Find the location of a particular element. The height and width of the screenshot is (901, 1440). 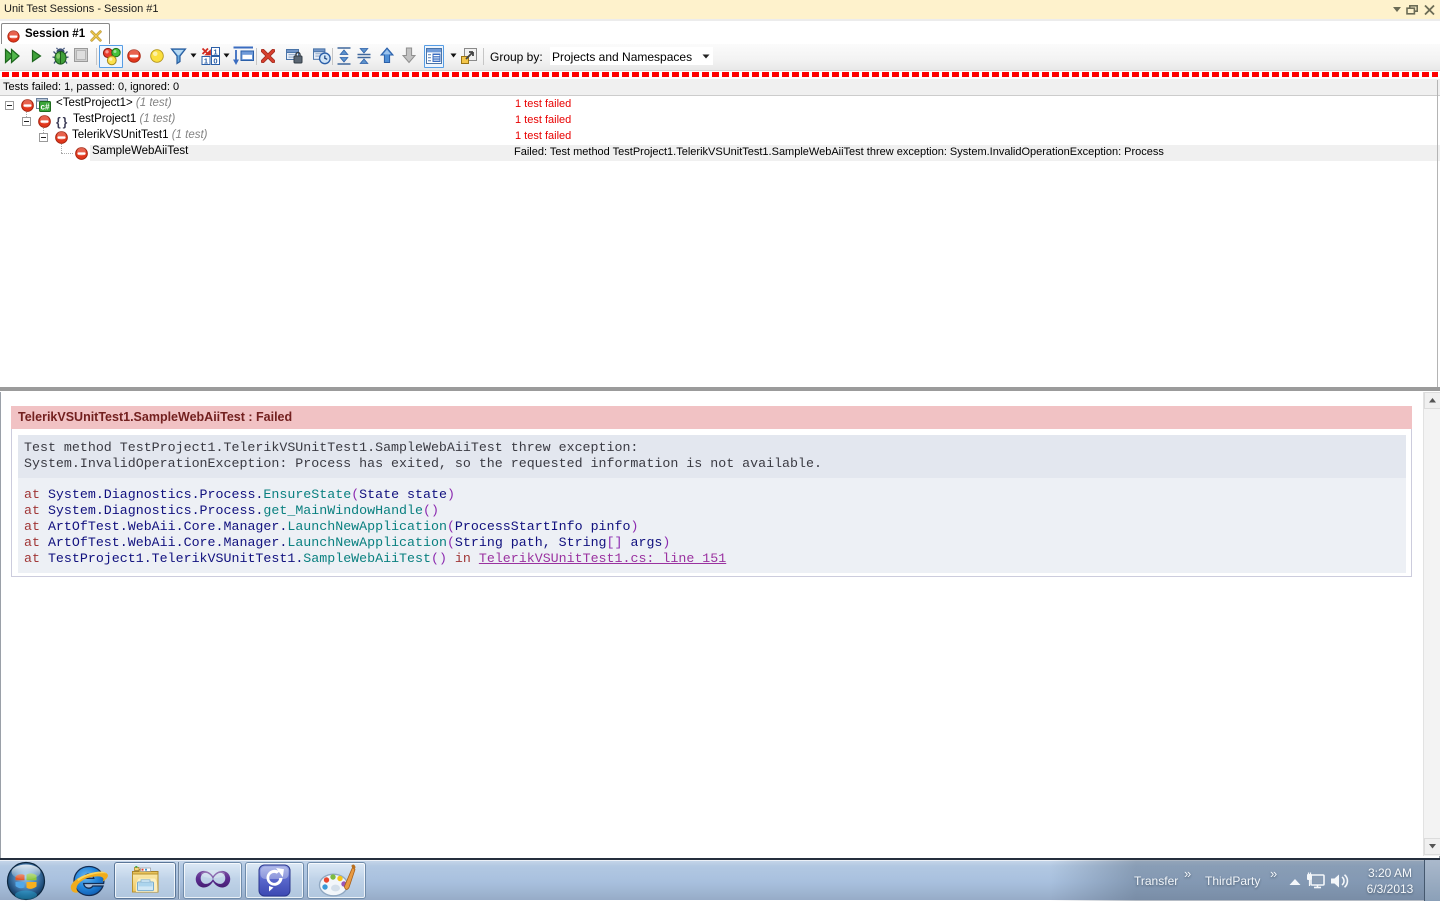

svg-text: c# is located at coordinates (45, 107).